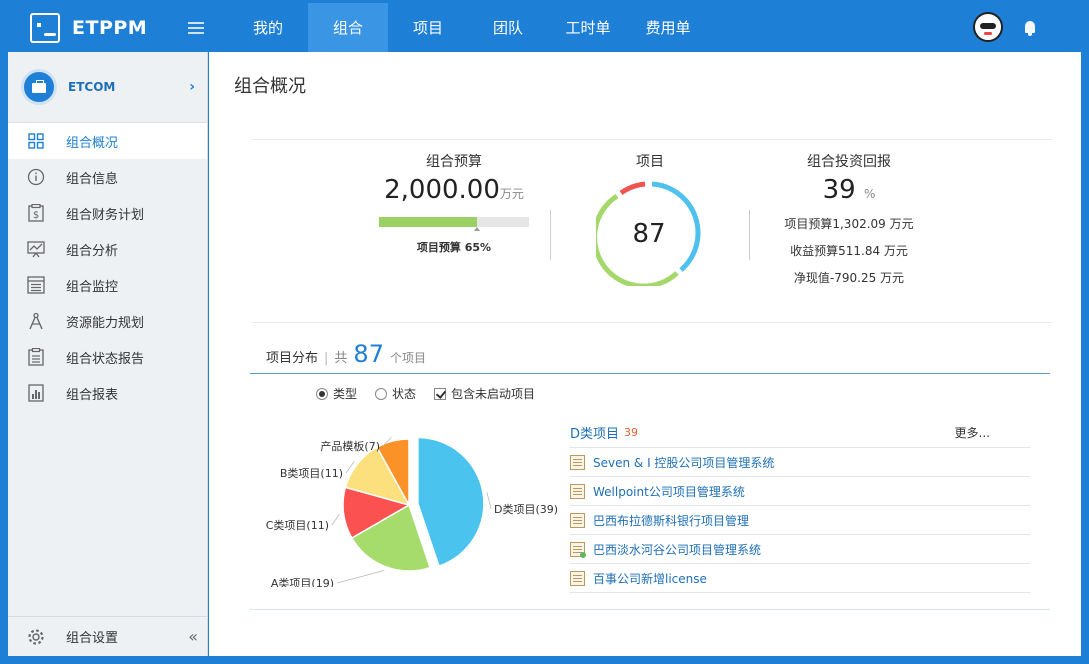 The image size is (1089, 664). I want to click on org-switcher: ETCOM ›, so click(107, 87).